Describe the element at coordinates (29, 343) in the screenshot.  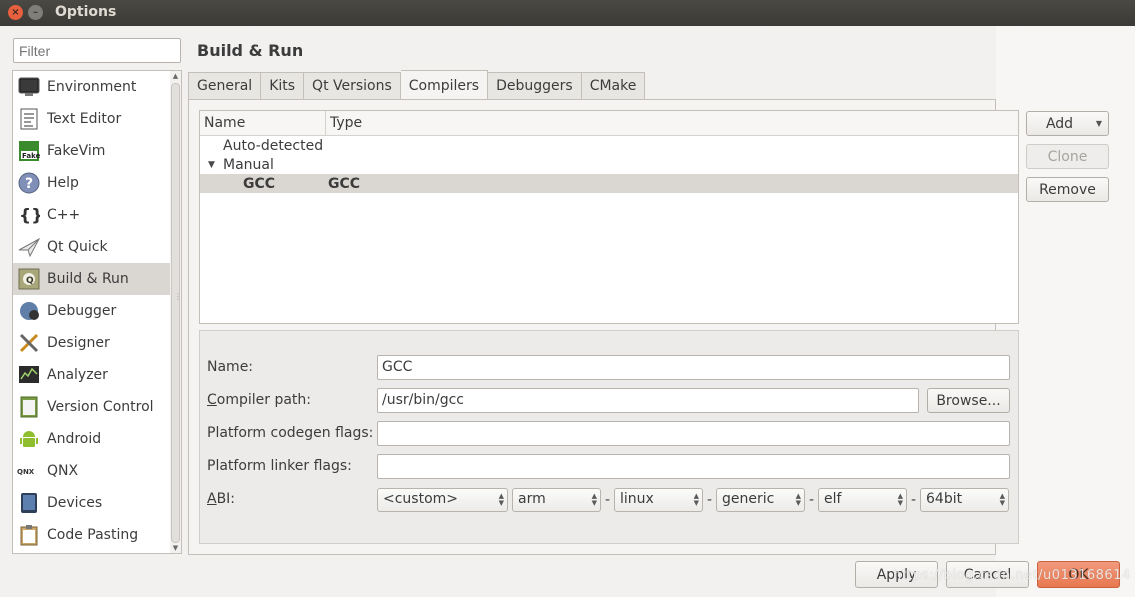
I see `designer-tools-icon` at that location.